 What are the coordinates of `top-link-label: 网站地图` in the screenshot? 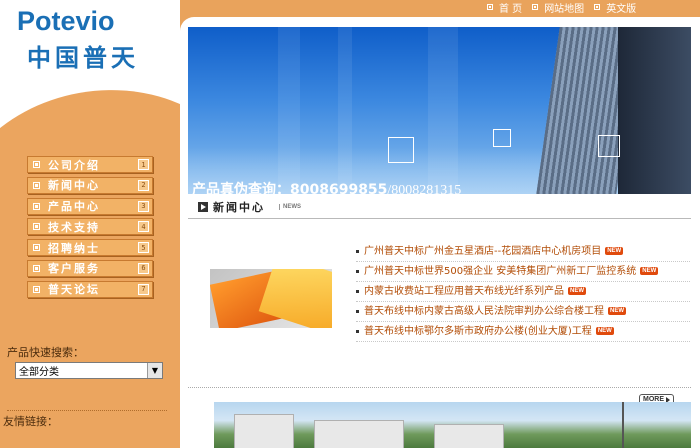 It's located at (564, 9).